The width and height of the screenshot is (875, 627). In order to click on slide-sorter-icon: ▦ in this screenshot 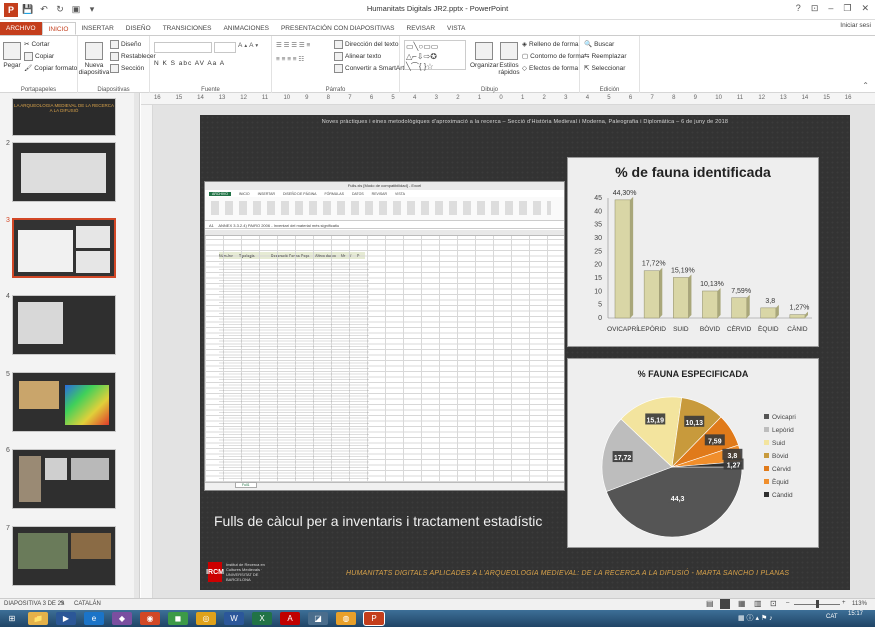, I will do `click(742, 603)`.